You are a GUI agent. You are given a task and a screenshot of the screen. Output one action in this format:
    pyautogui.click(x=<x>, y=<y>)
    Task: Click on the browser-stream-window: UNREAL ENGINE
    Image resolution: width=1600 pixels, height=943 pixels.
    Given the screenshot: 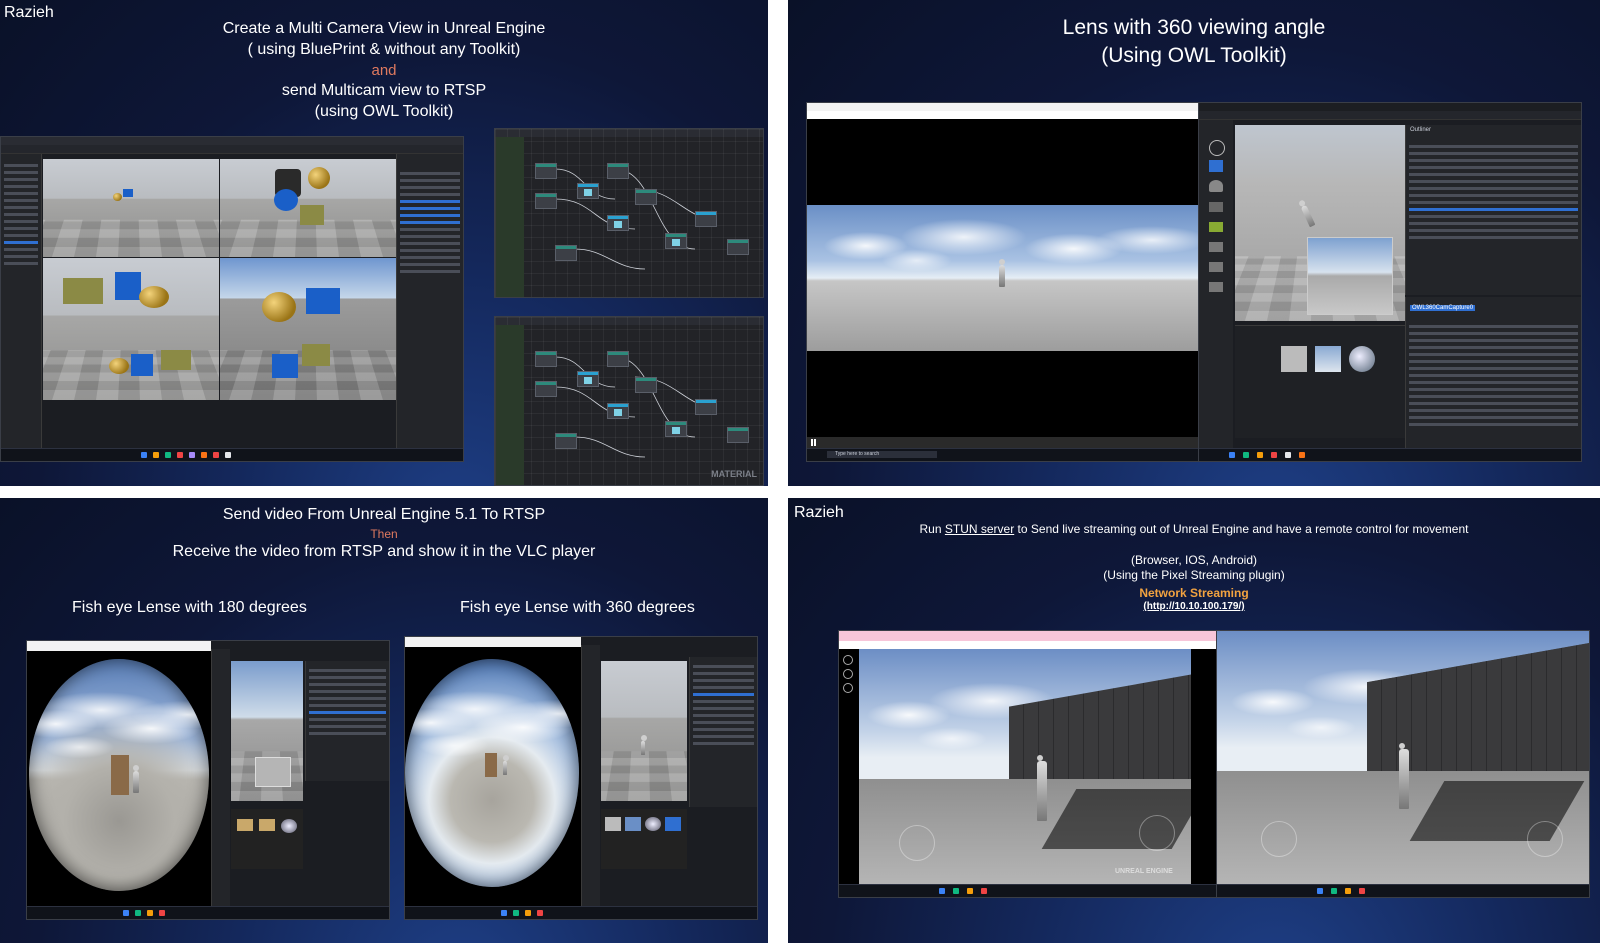 What is the action you would take?
    pyautogui.click(x=1028, y=764)
    